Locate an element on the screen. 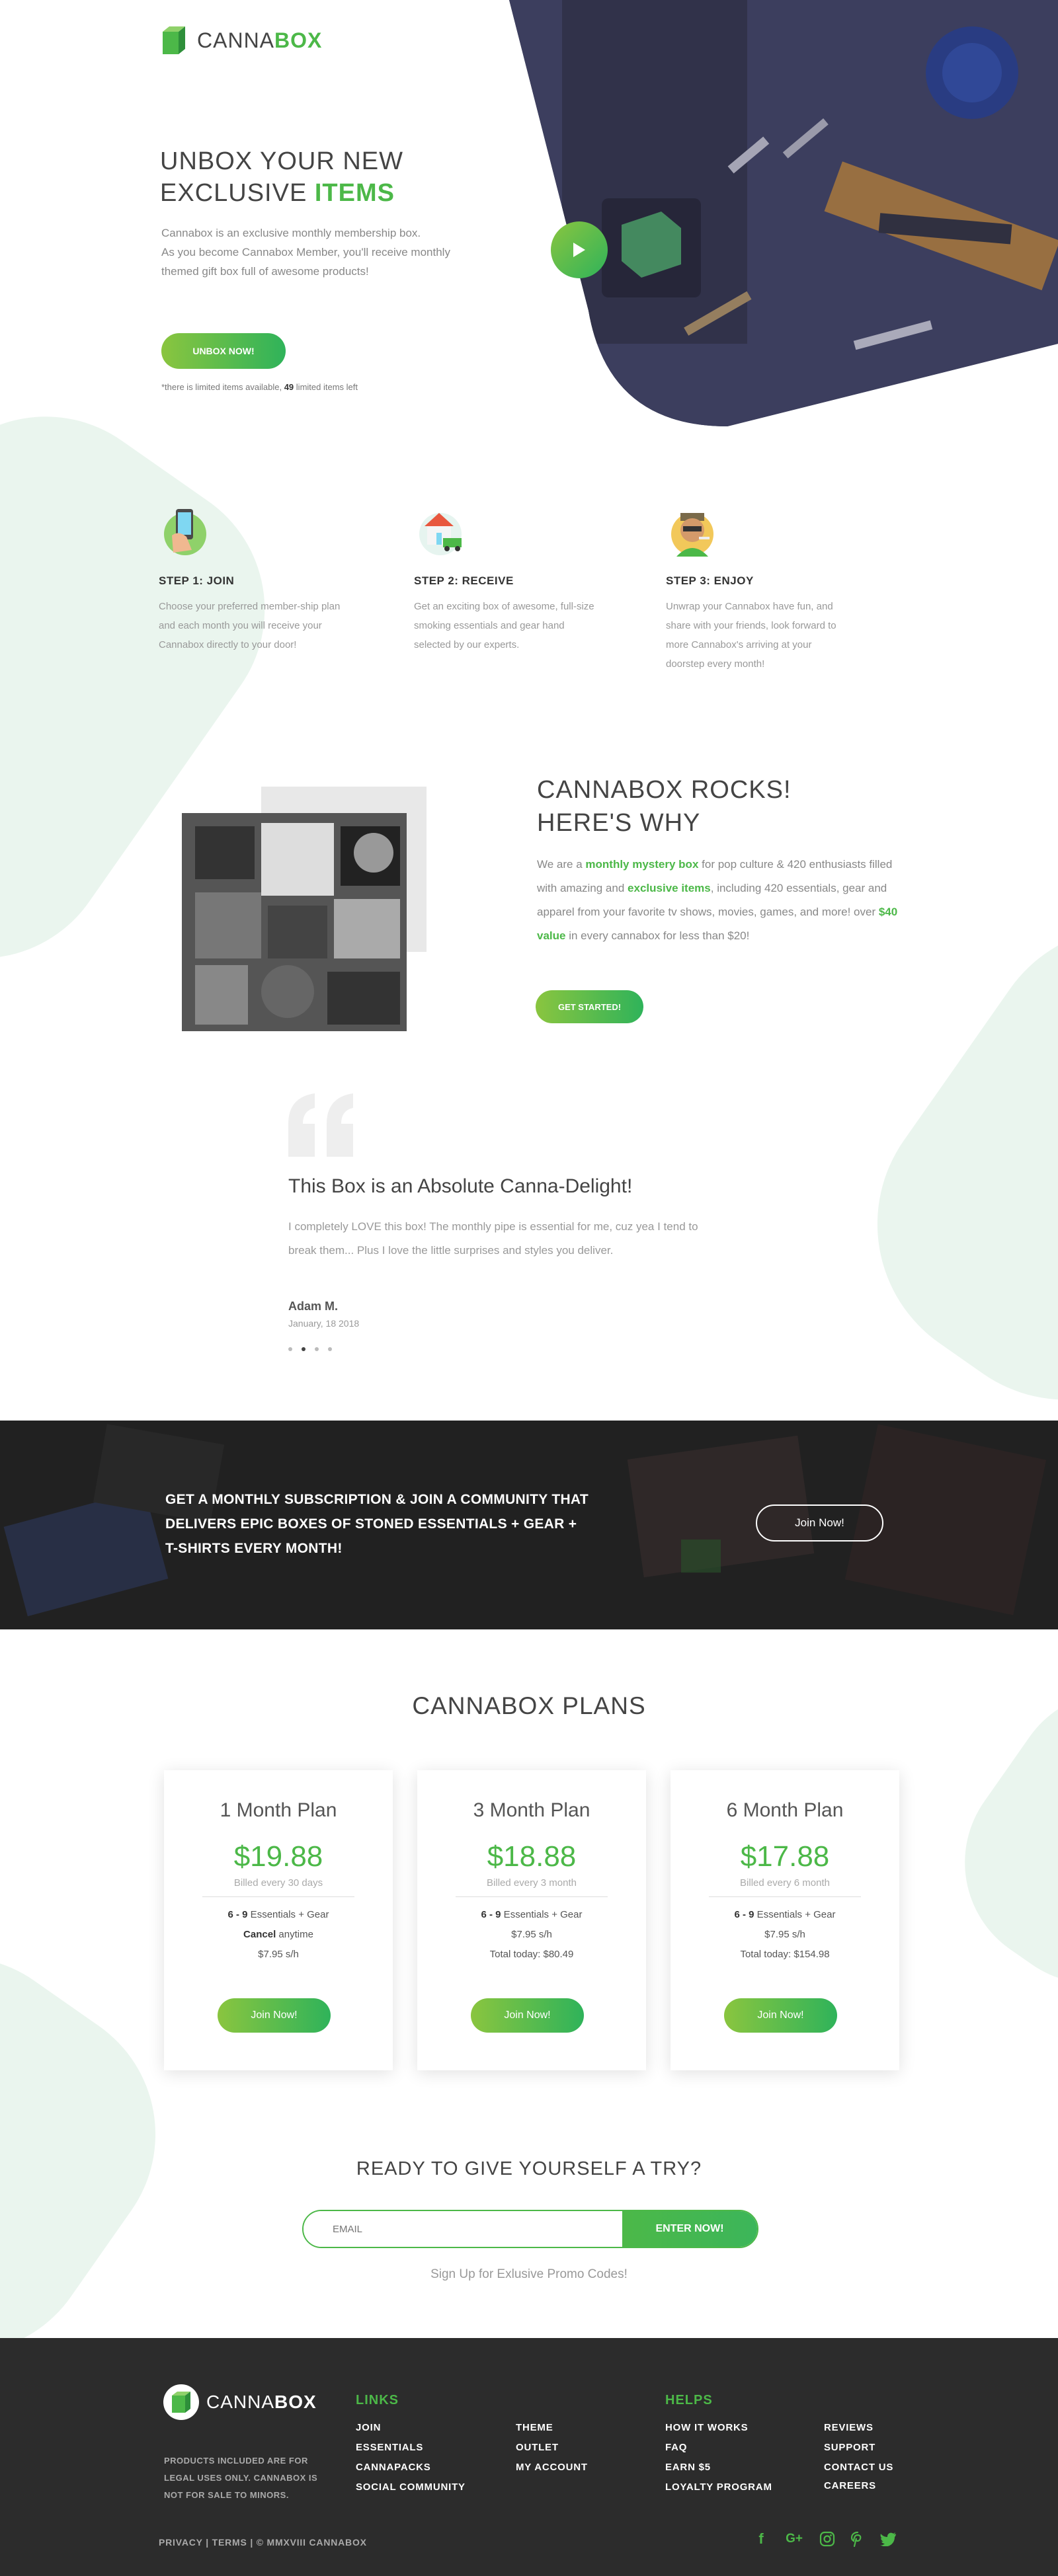 Image resolution: width=1058 pixels, height=2576 pixels. plan-billing: Billed every 3 month is located at coordinates (532, 1887).